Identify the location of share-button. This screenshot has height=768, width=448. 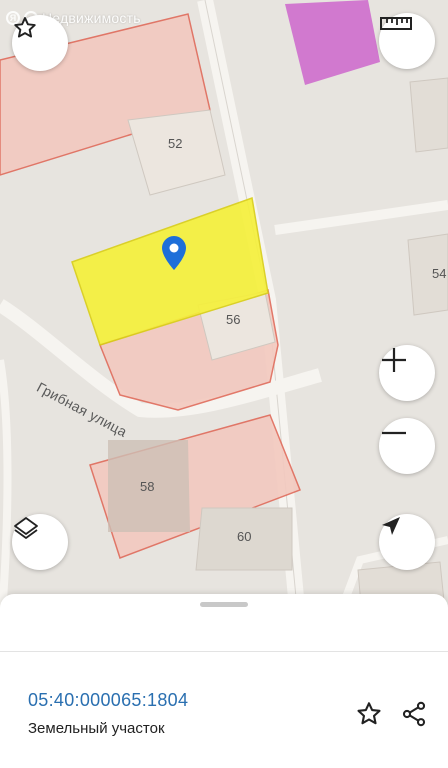
(414, 714).